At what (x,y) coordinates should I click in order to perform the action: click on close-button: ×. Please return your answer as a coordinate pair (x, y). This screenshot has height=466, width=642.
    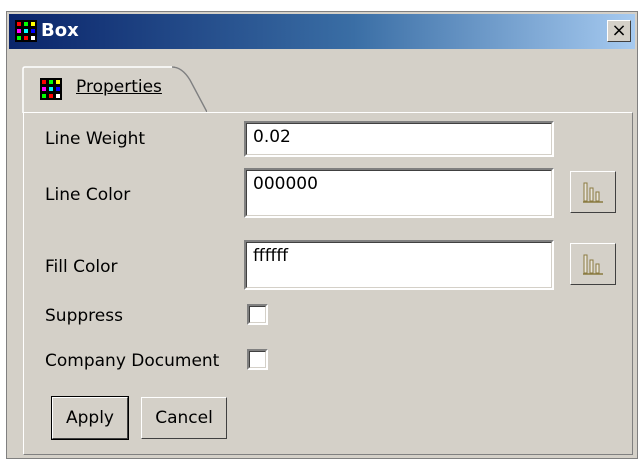
    Looking at the image, I should click on (619, 31).